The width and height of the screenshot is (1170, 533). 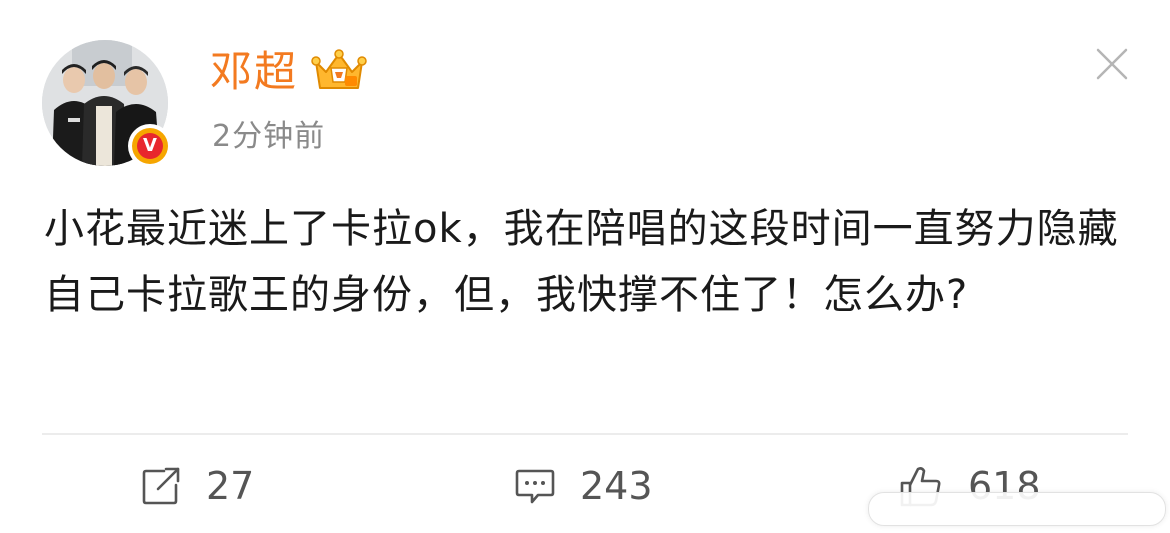 I want to click on comment-count: 243, so click(x=616, y=486).